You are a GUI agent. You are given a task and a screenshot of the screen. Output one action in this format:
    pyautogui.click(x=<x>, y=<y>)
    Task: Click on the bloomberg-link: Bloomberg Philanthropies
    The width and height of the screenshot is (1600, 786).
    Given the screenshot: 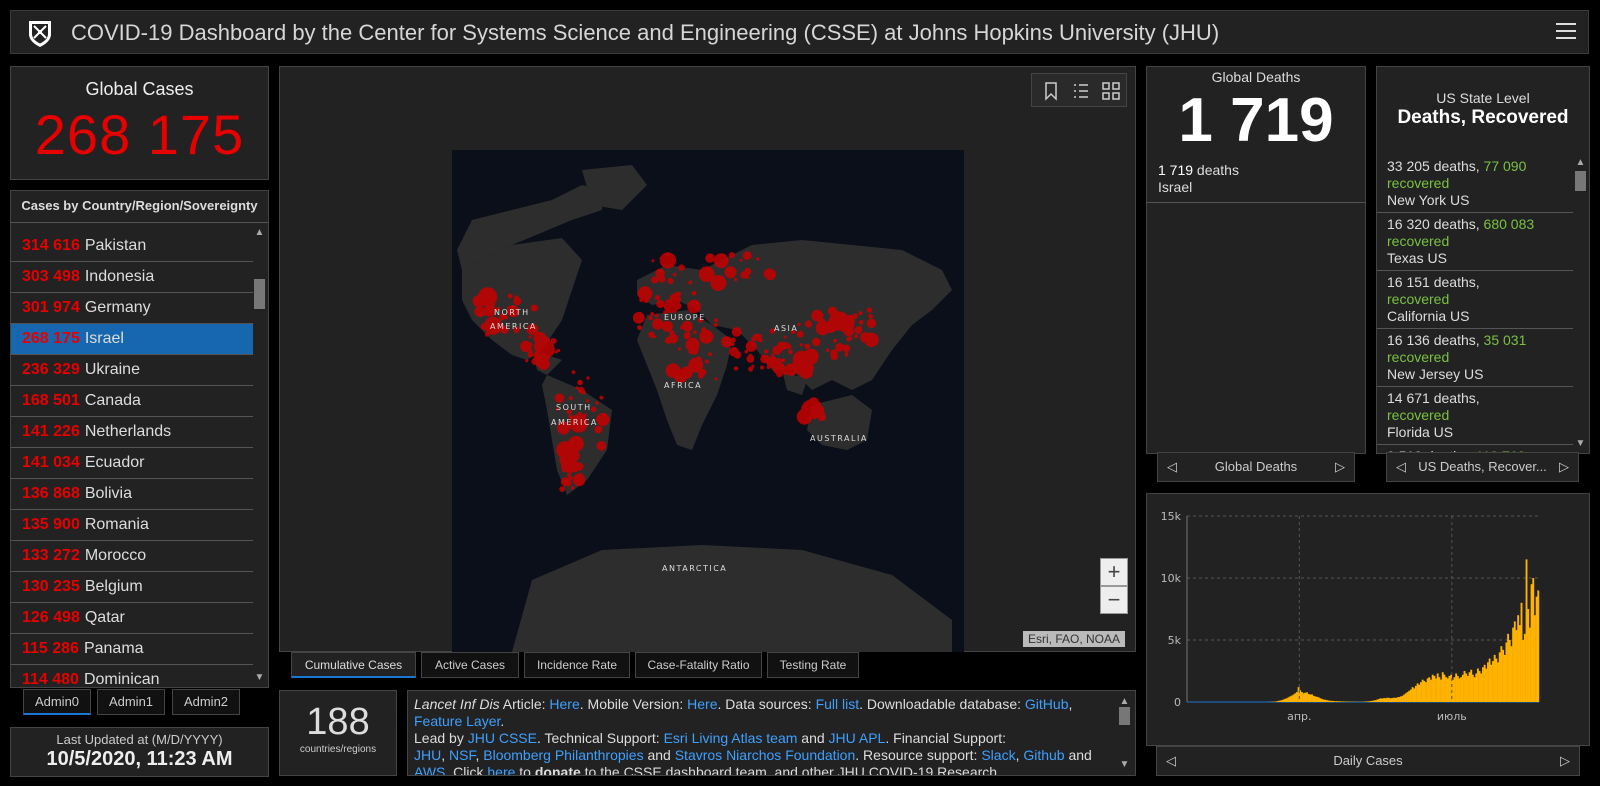 What is the action you would take?
    pyautogui.click(x=563, y=755)
    